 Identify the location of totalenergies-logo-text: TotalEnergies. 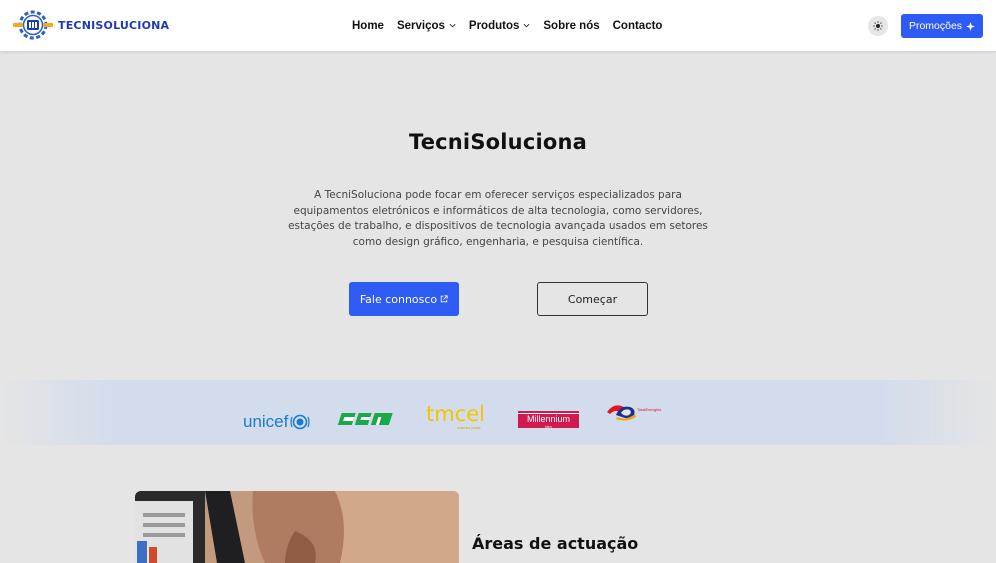
(649, 409).